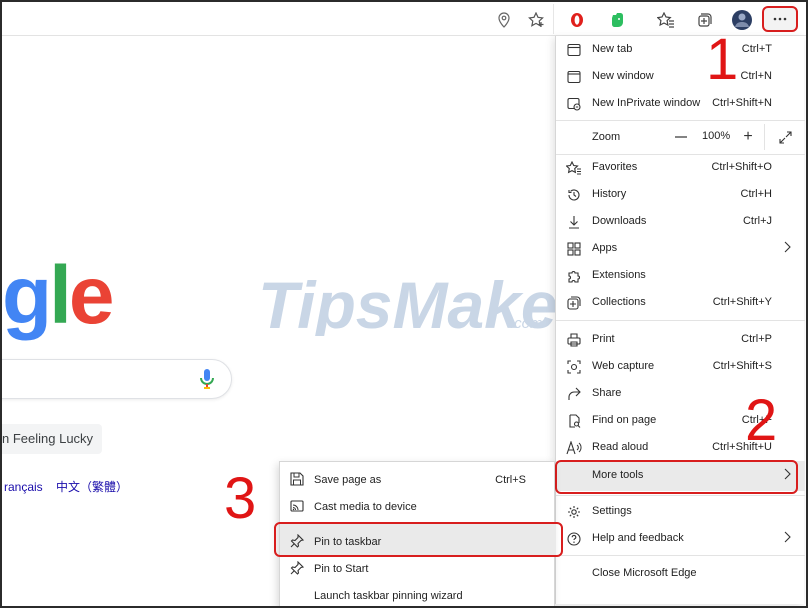 This screenshot has height=608, width=808. I want to click on menu-item-shortcut: Ctrl+Shift+S, so click(742, 366).